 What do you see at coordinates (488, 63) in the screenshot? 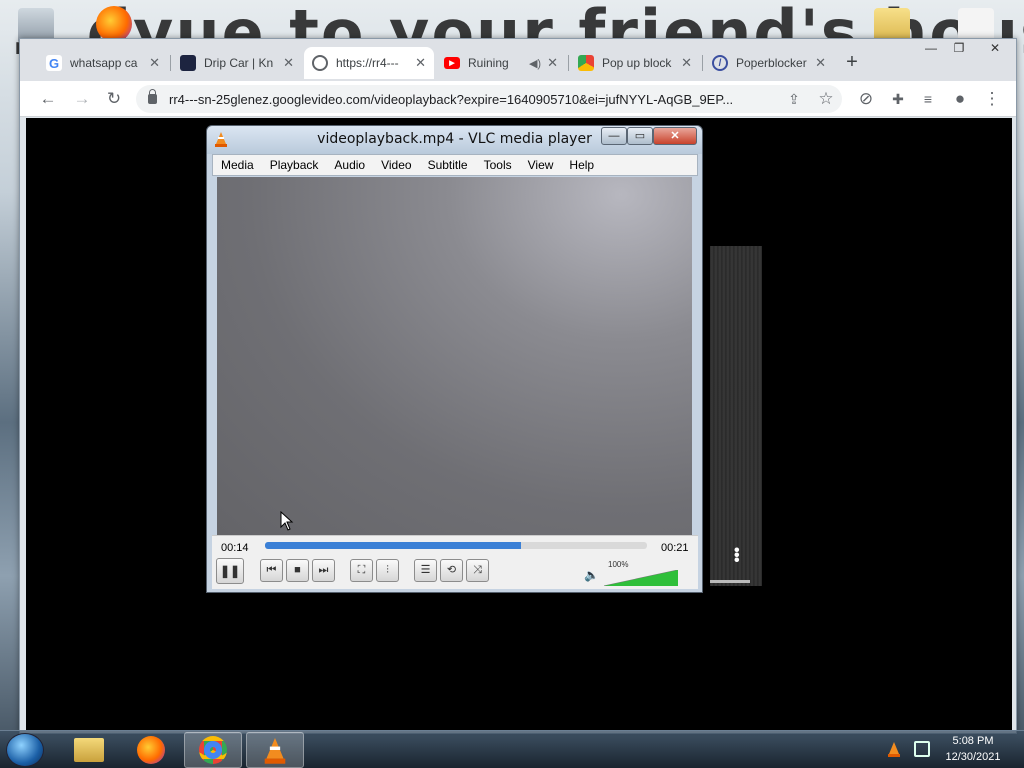
I see `tab-title: Ruining` at bounding box center [488, 63].